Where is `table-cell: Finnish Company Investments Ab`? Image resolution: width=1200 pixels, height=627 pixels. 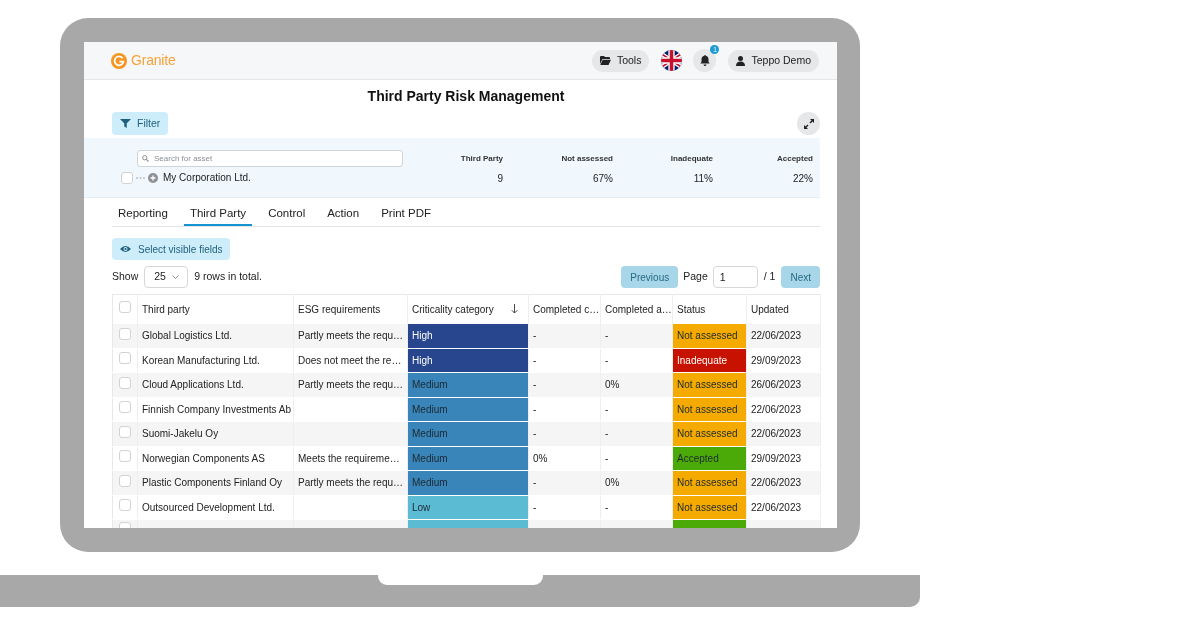 table-cell: Finnish Company Investments Ab is located at coordinates (215, 409).